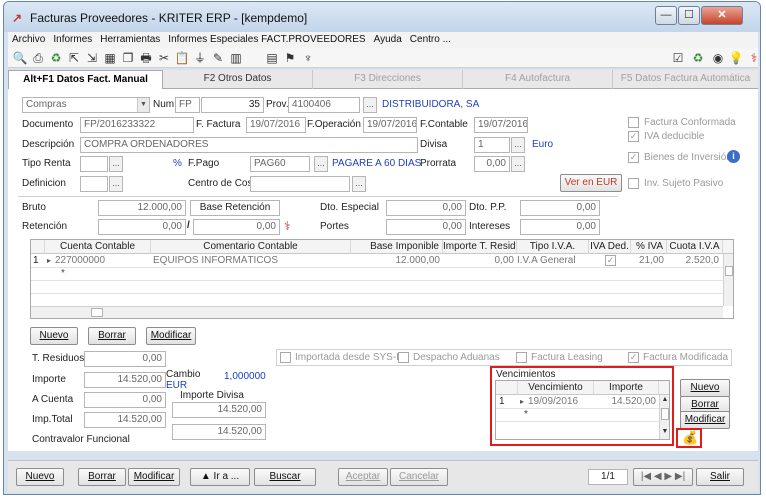  Describe the element at coordinates (625, 402) in the screenshot. I see `cell-importe: 14.520,00` at that location.